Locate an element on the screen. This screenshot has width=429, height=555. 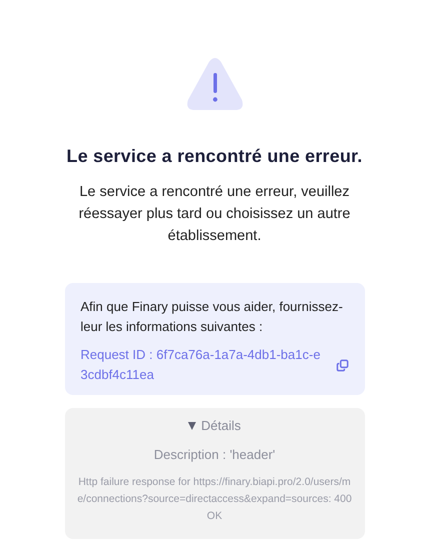
help-text: Afin que Finary puisse vous aider, fournissez-leur les informations suivantes : is located at coordinates (212, 317).